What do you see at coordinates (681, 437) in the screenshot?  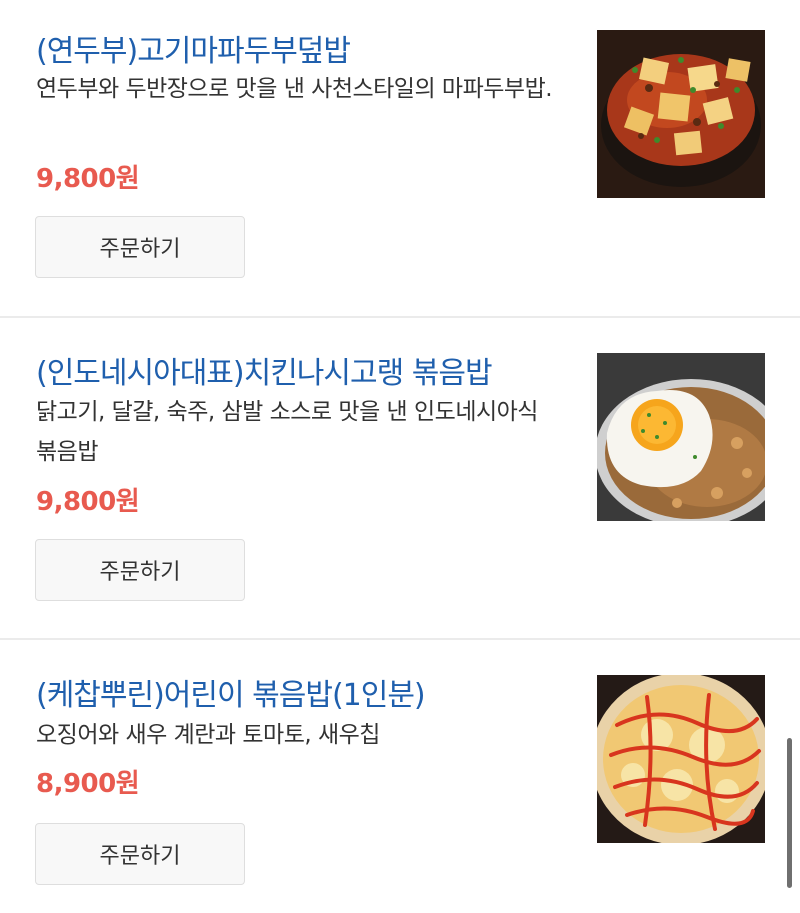 I see `nasi-goreng-photo` at bounding box center [681, 437].